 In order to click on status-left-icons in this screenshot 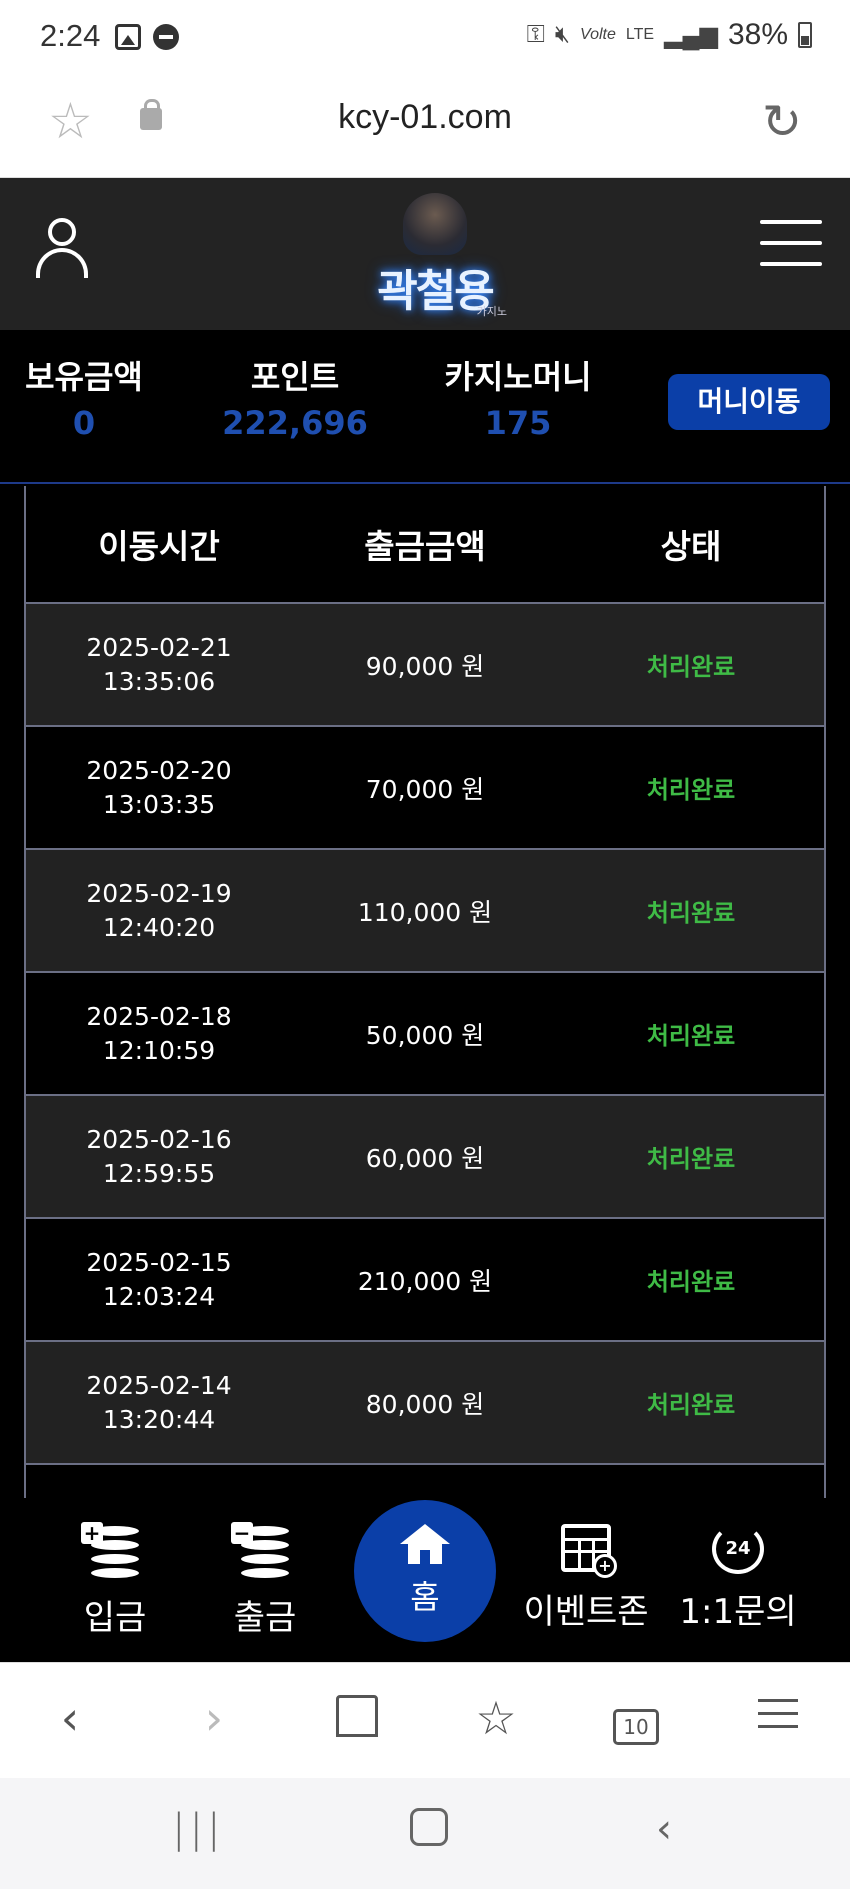, I will do `click(147, 37)`.